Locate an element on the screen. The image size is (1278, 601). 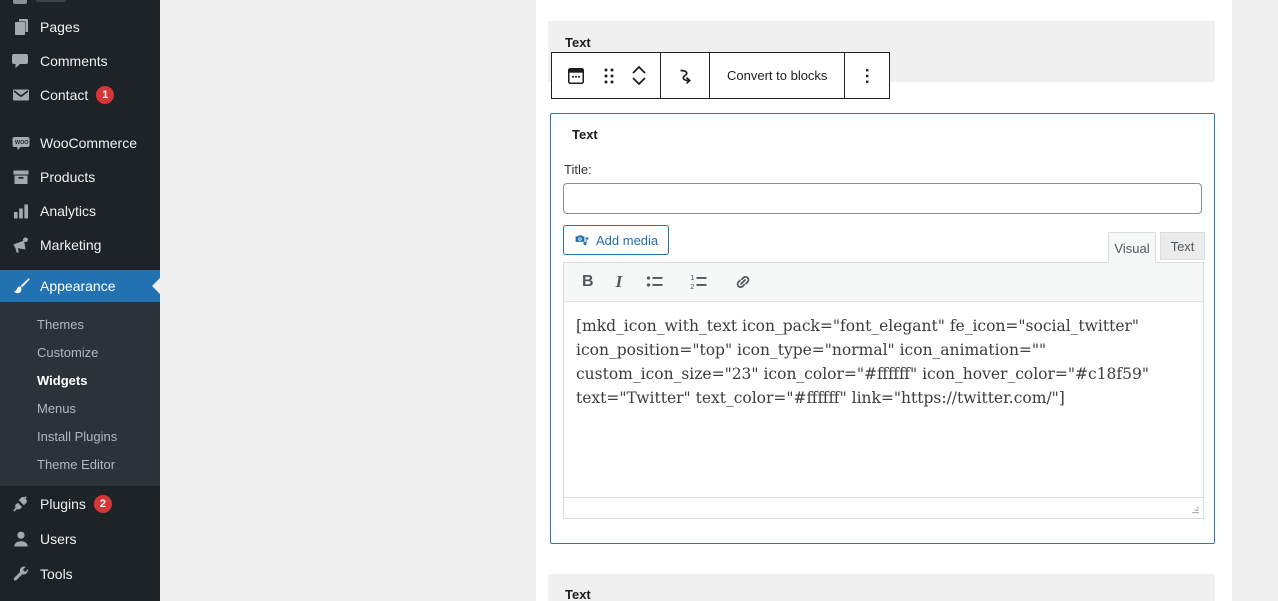
transform-arrow-icon is located at coordinates (685, 76).